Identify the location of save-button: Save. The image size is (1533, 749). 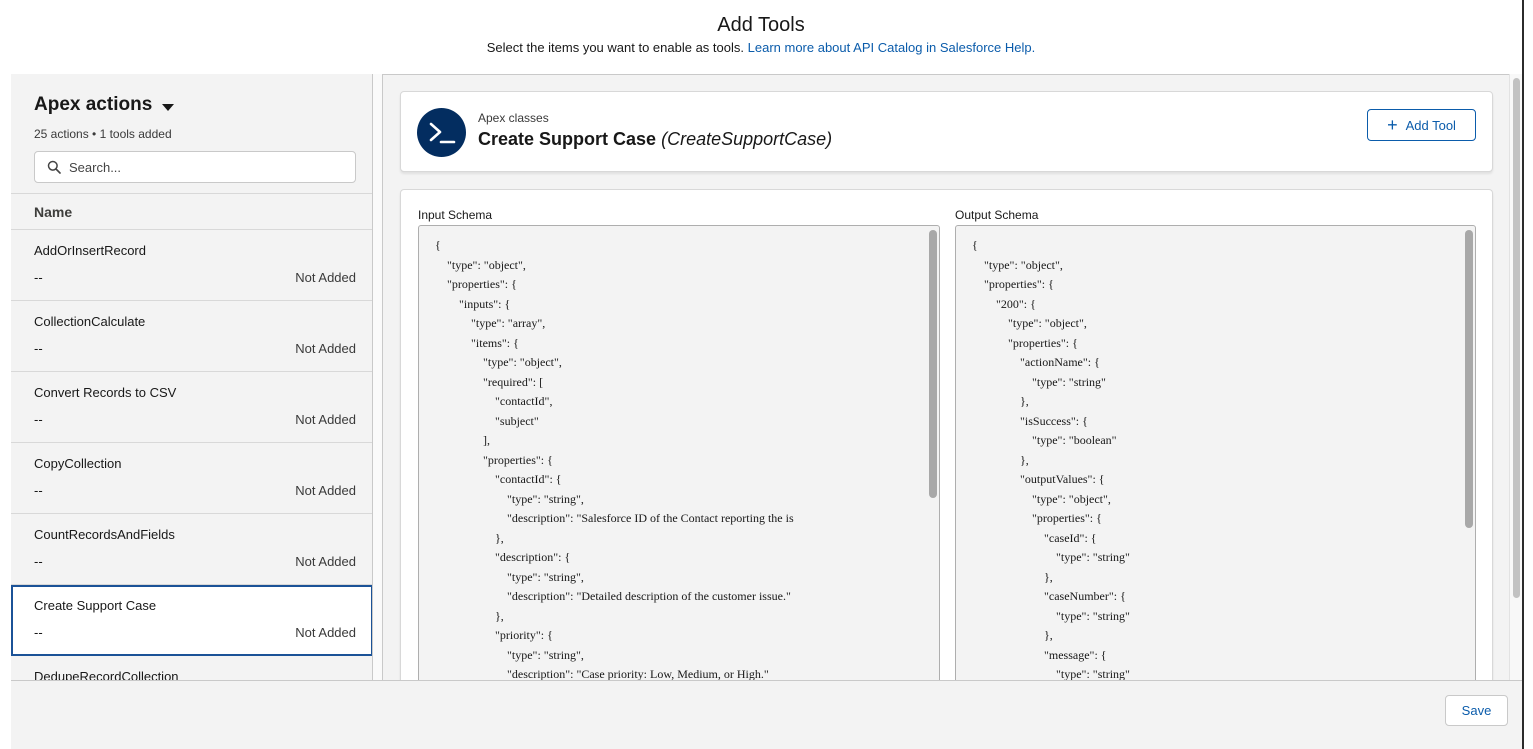
(1476, 710).